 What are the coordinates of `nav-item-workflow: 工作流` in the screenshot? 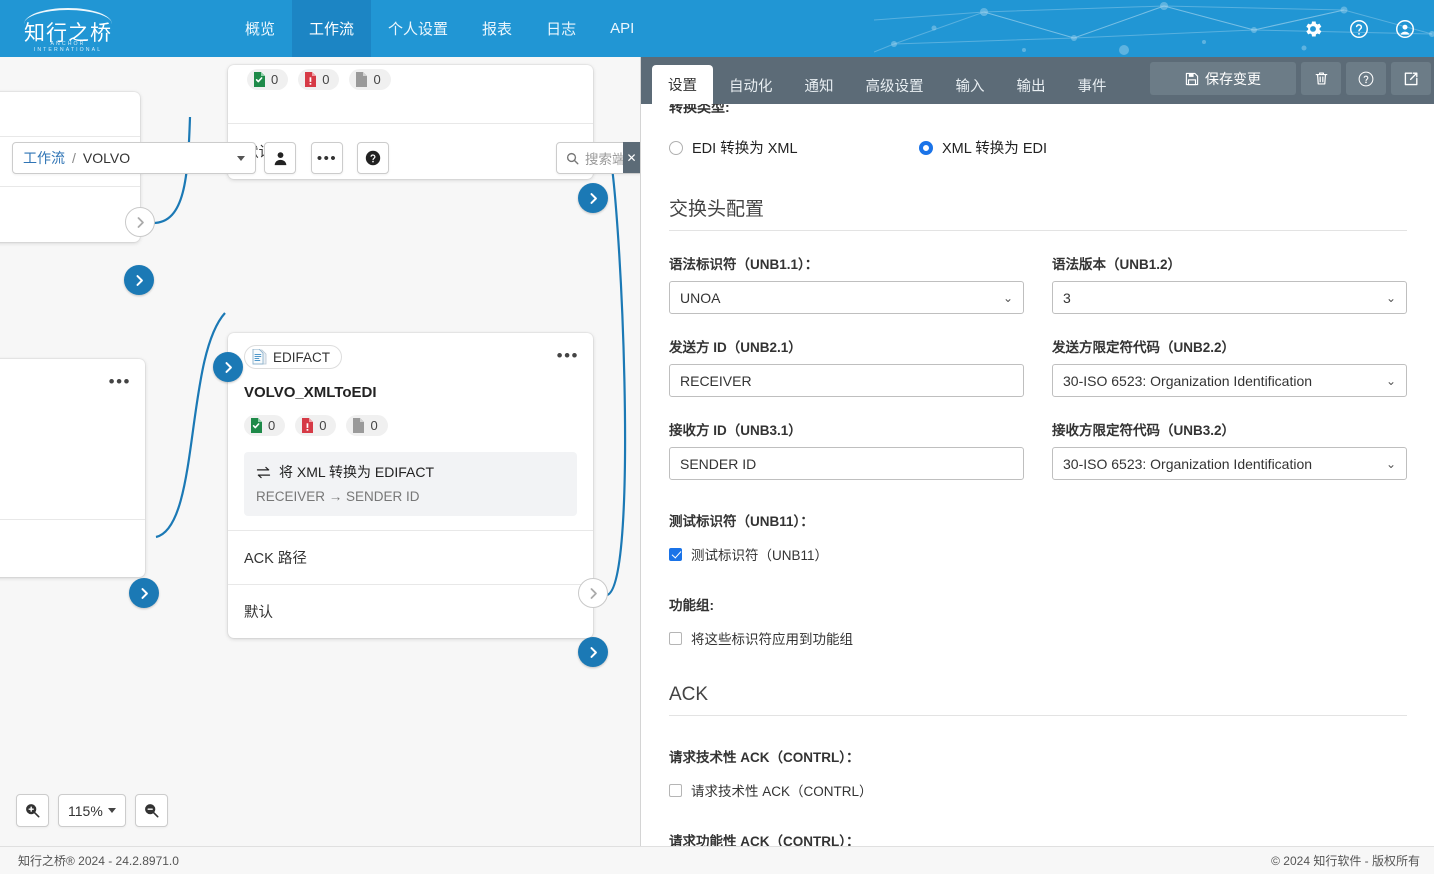 It's located at (332, 28).